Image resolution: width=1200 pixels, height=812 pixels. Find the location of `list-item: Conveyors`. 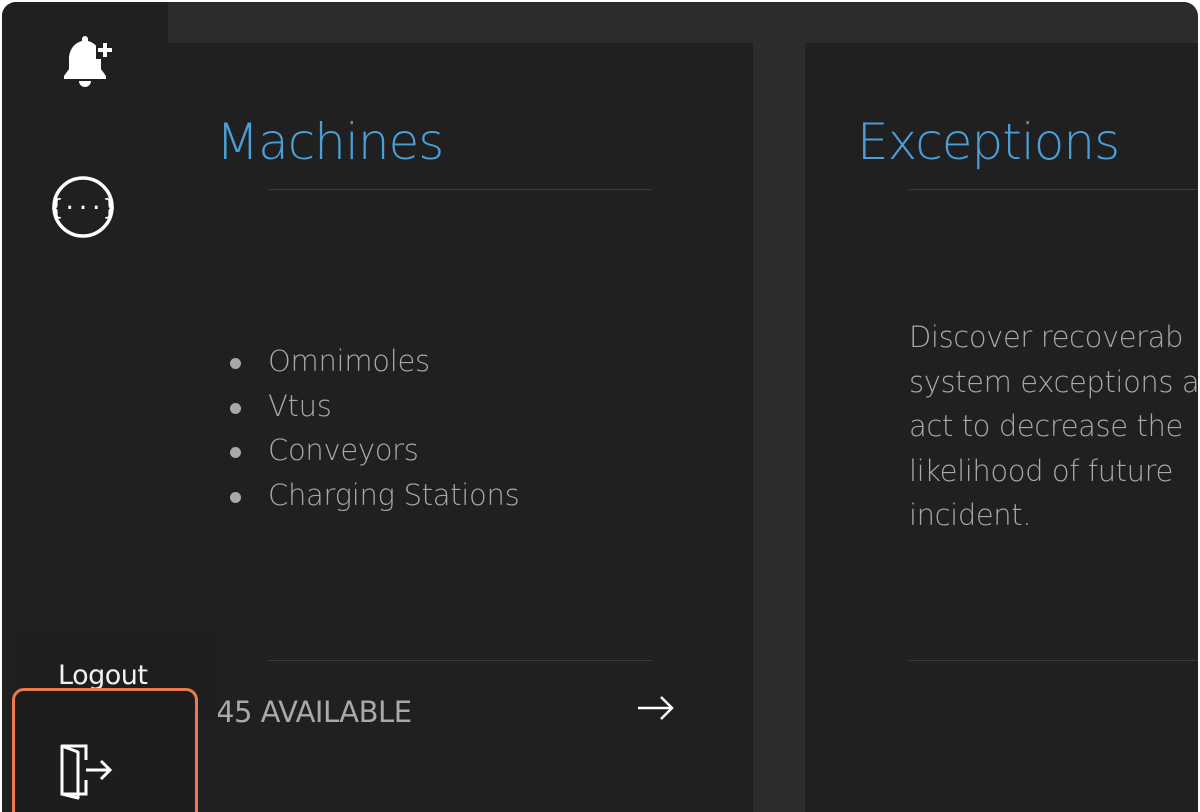

list-item: Conveyors is located at coordinates (373, 450).